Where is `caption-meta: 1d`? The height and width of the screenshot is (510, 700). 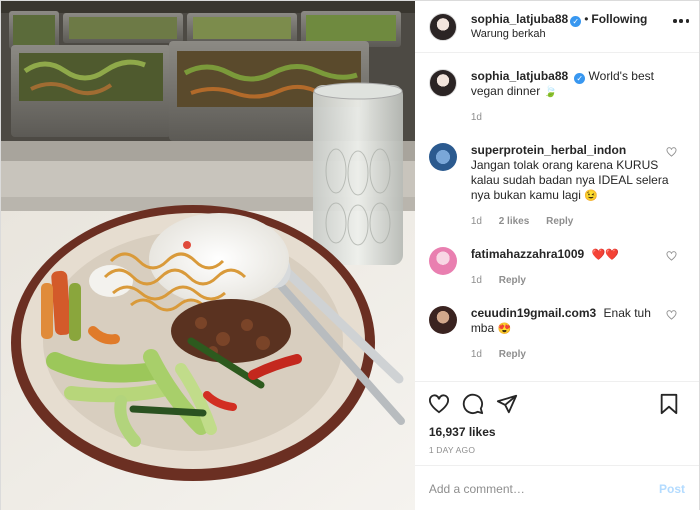
caption-meta: 1d is located at coordinates (571, 117).